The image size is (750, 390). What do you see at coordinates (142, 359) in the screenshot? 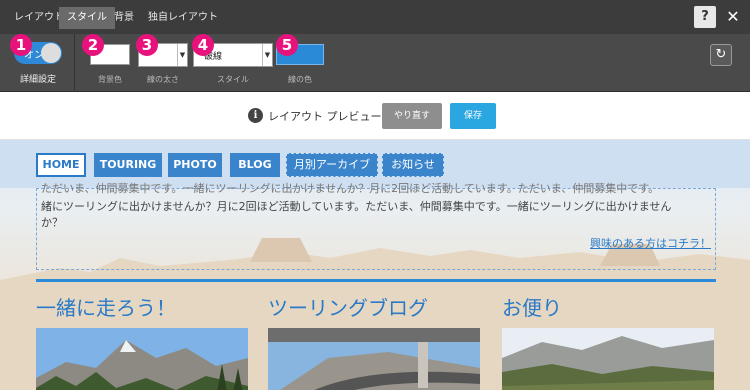
I see `mountain-photo` at bounding box center [142, 359].